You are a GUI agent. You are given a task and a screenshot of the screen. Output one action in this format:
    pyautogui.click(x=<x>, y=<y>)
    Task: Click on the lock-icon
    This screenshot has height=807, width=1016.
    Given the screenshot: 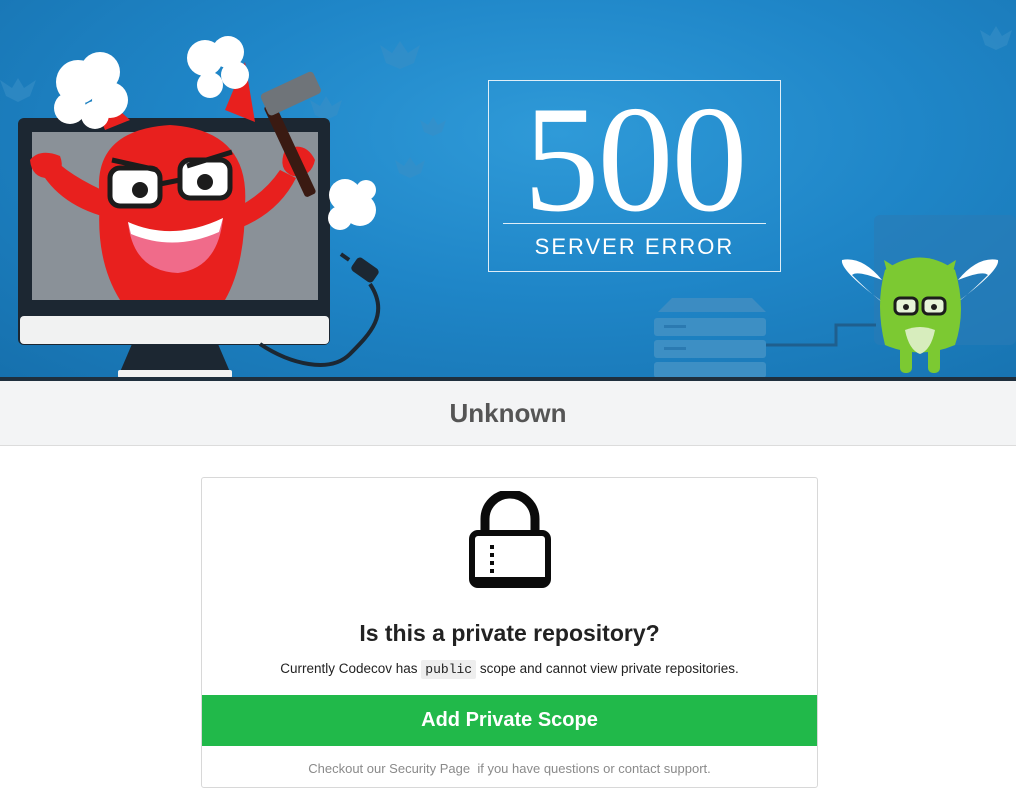 What is the action you would take?
    pyautogui.click(x=510, y=539)
    